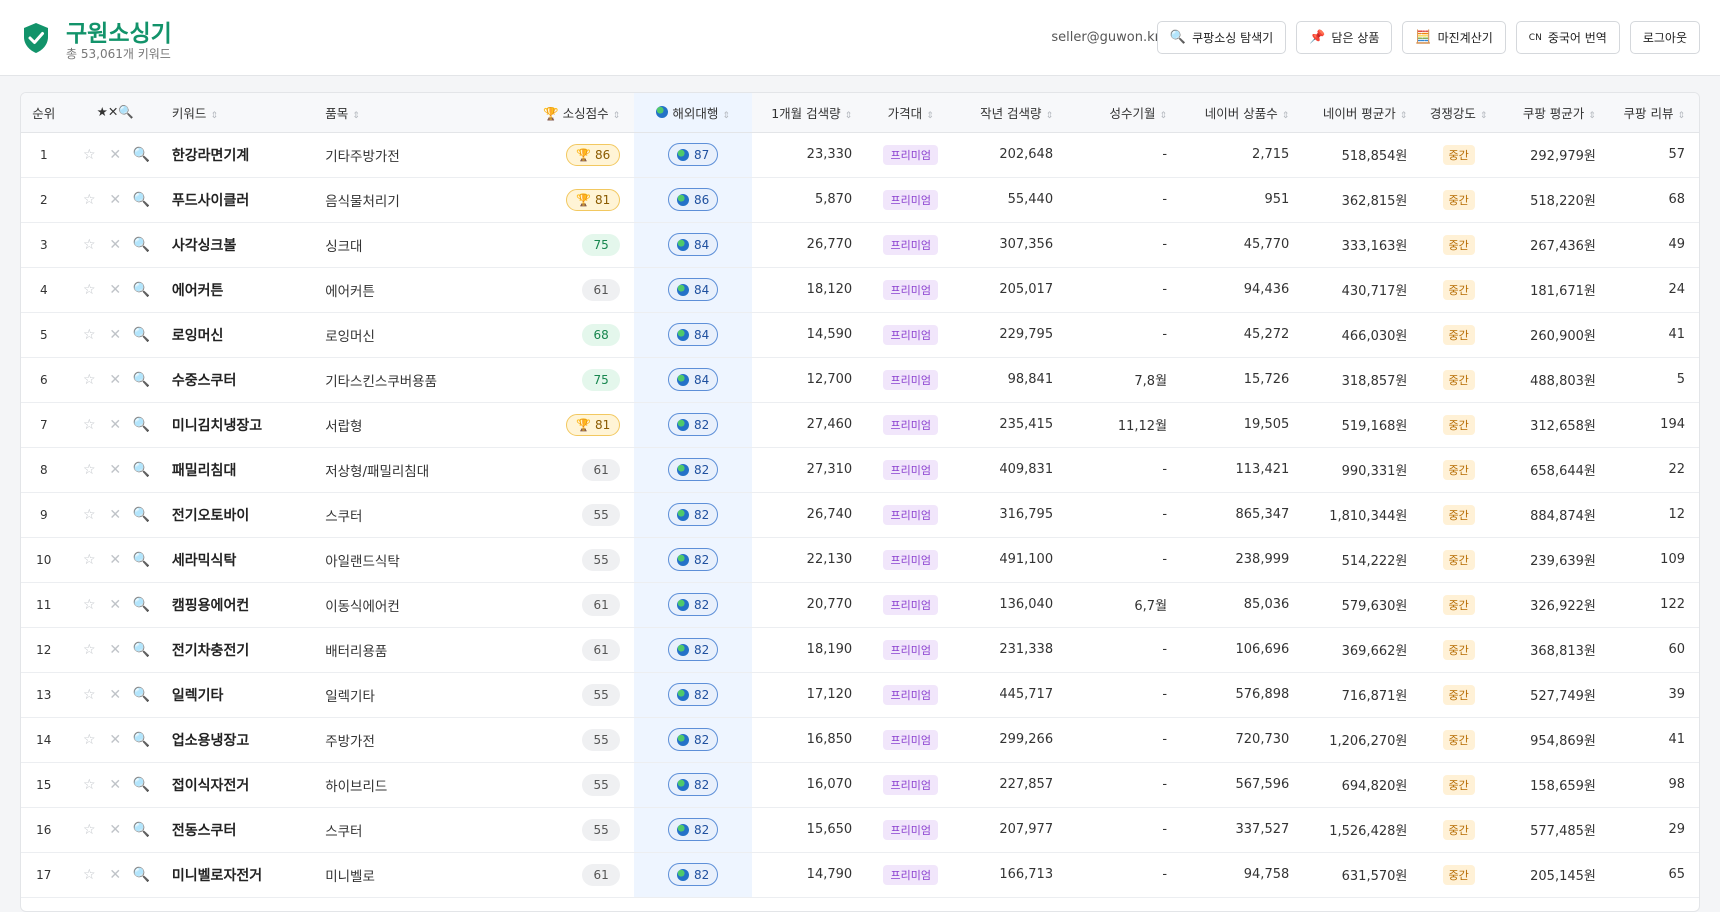 The image size is (1720, 912). What do you see at coordinates (240, 244) in the screenshot?
I see `keyword-cell: 사각싱크볼` at bounding box center [240, 244].